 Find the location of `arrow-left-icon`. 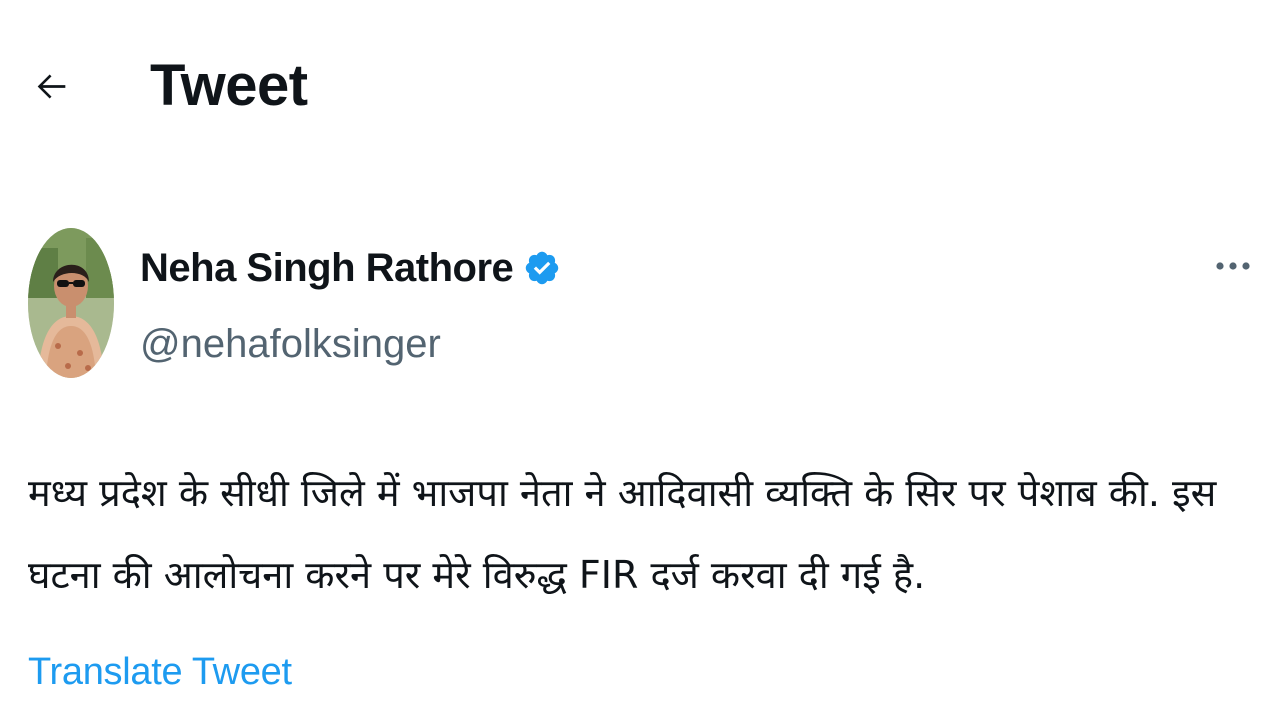

arrow-left-icon is located at coordinates (51, 86).